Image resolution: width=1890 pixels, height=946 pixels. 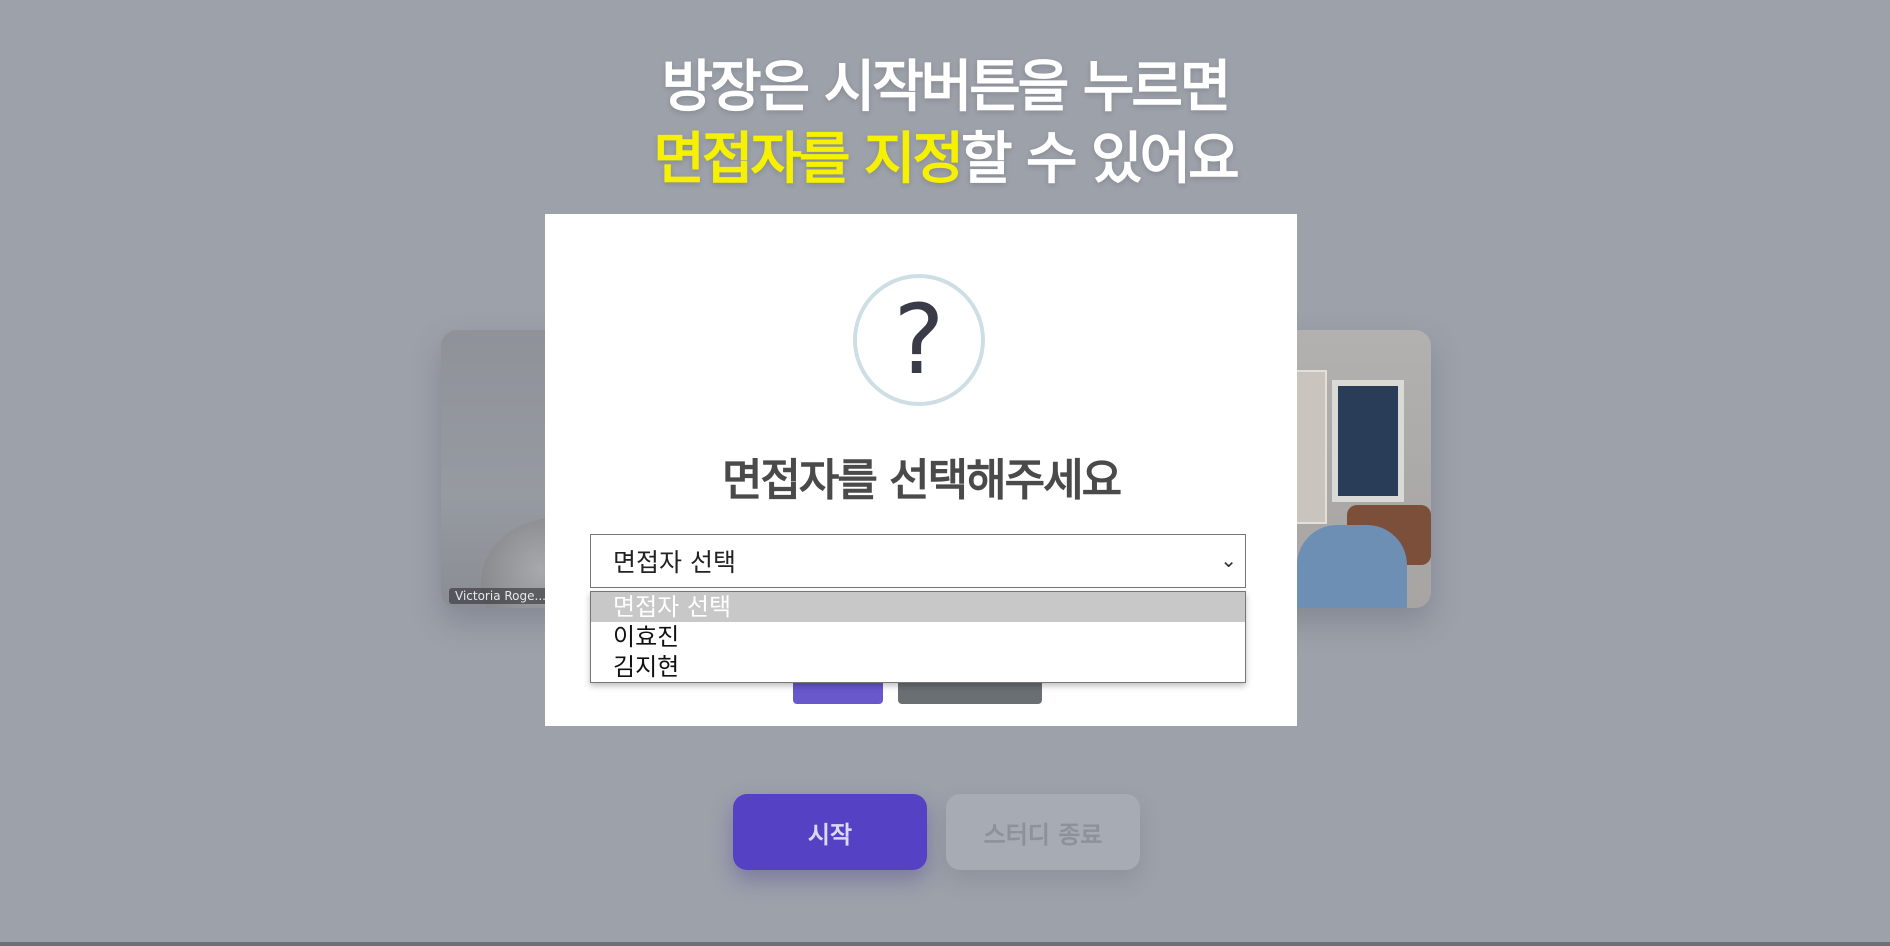 I want to click on select-value: 면접자 선택, so click(x=674, y=562).